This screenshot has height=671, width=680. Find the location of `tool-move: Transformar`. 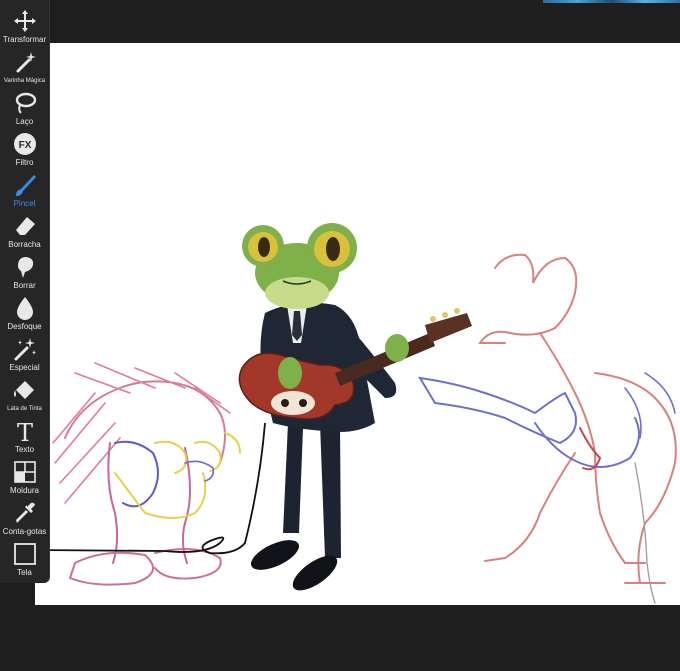

tool-move: Transformar is located at coordinates (24, 24).